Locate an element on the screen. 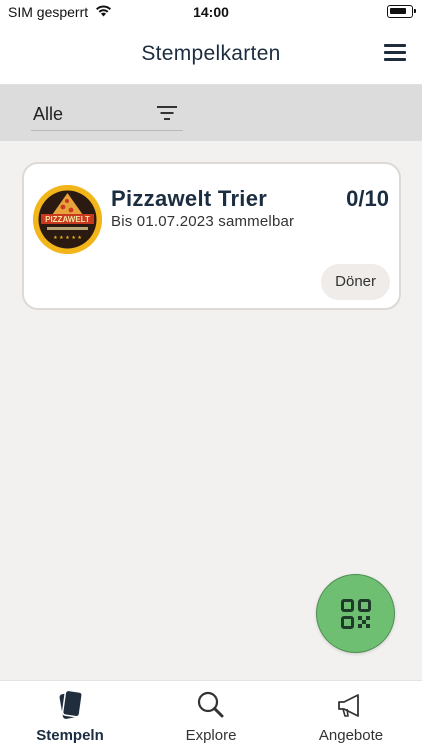 The width and height of the screenshot is (422, 750). shop-name: Pizzawelt Trier is located at coordinates (189, 198).